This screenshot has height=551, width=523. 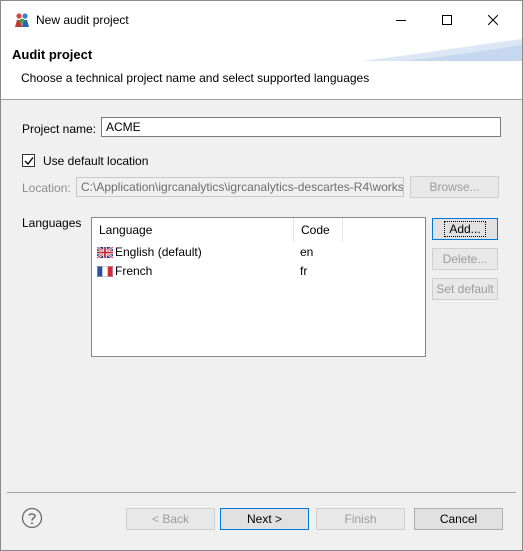 What do you see at coordinates (458, 519) in the screenshot?
I see `cancel-button: Cancel` at bounding box center [458, 519].